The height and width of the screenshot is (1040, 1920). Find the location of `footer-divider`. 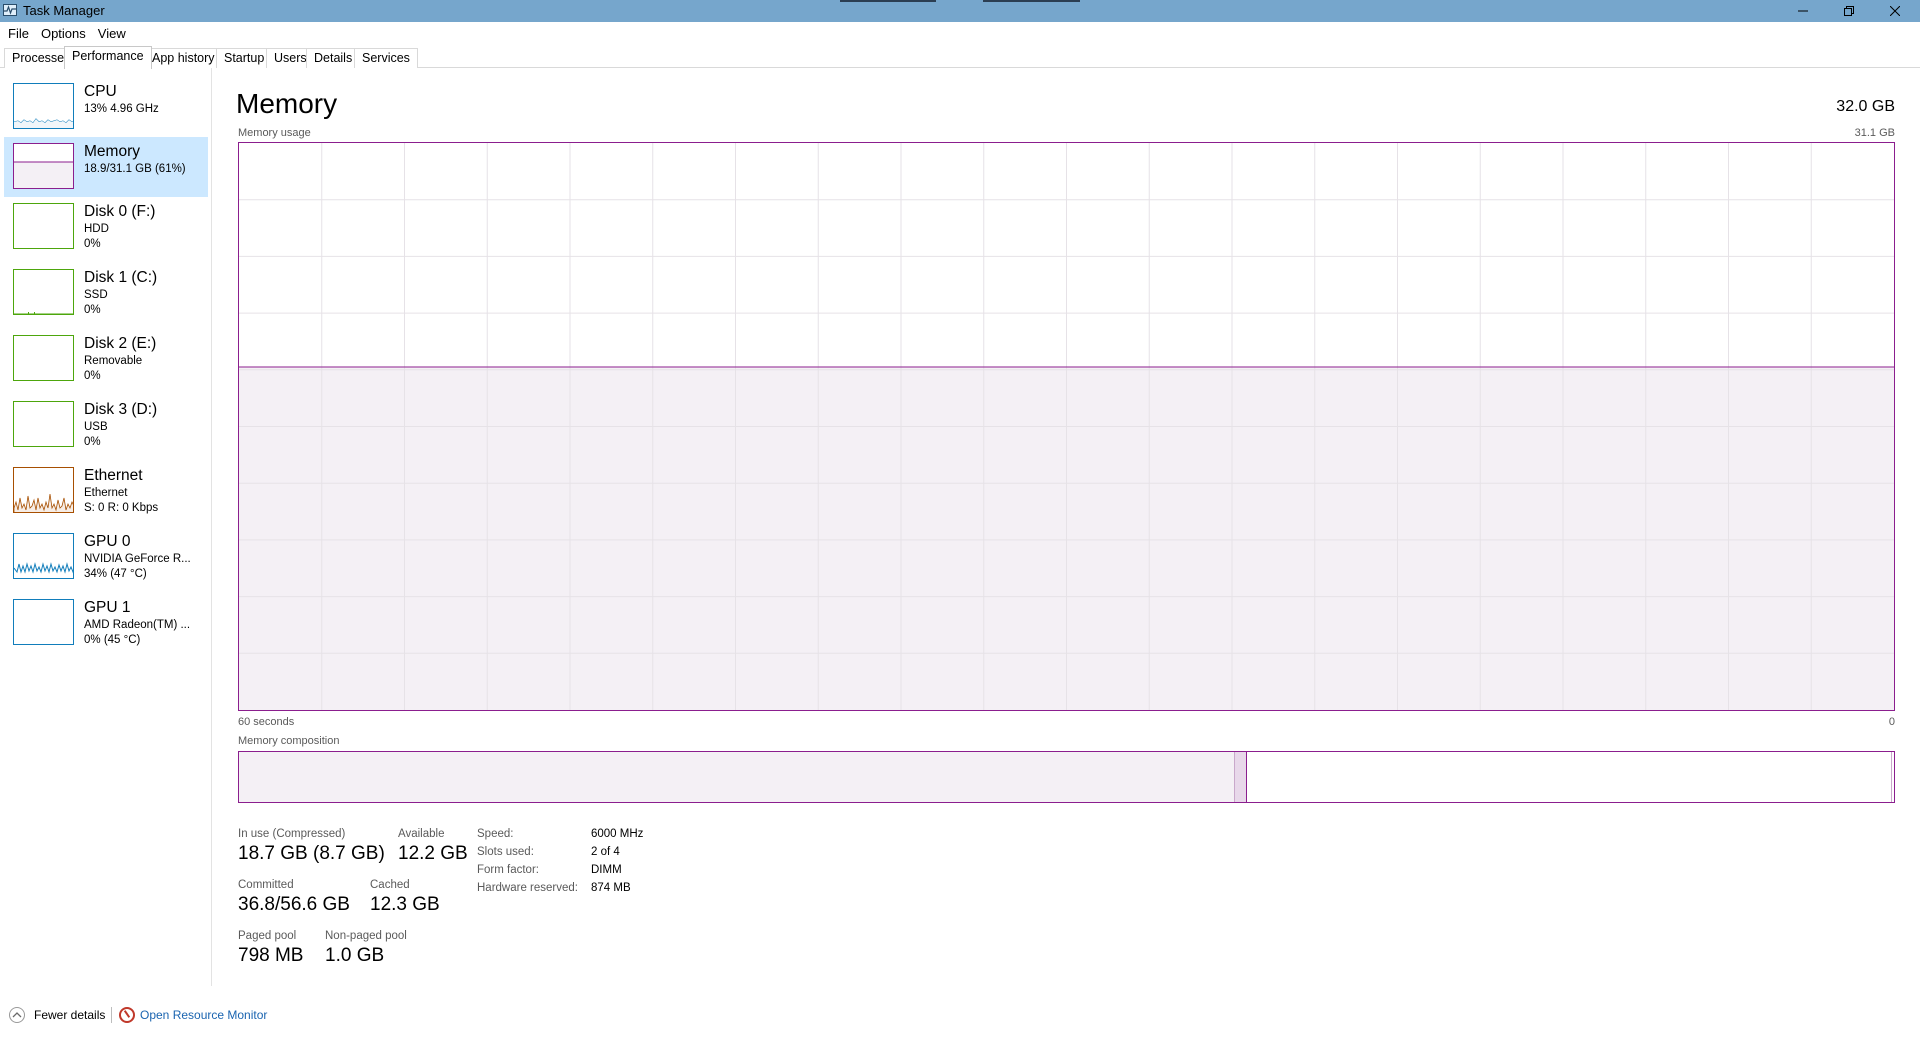

footer-divider is located at coordinates (111, 1015).